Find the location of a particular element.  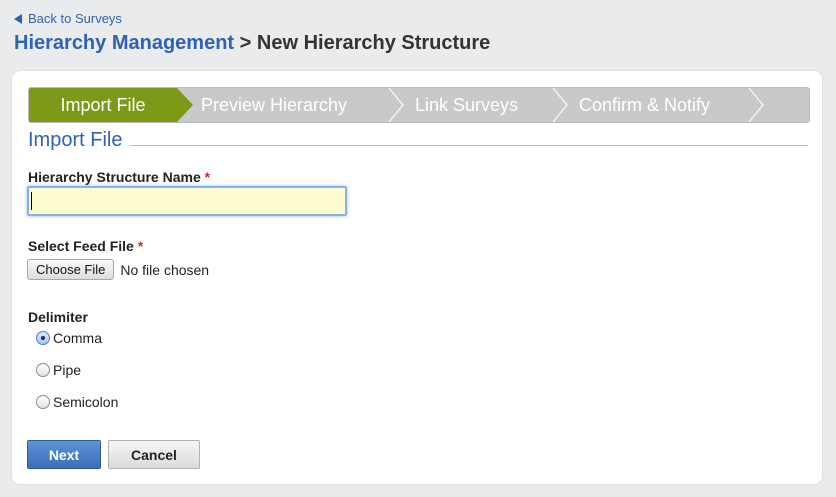

section-divider is located at coordinates (418, 145).